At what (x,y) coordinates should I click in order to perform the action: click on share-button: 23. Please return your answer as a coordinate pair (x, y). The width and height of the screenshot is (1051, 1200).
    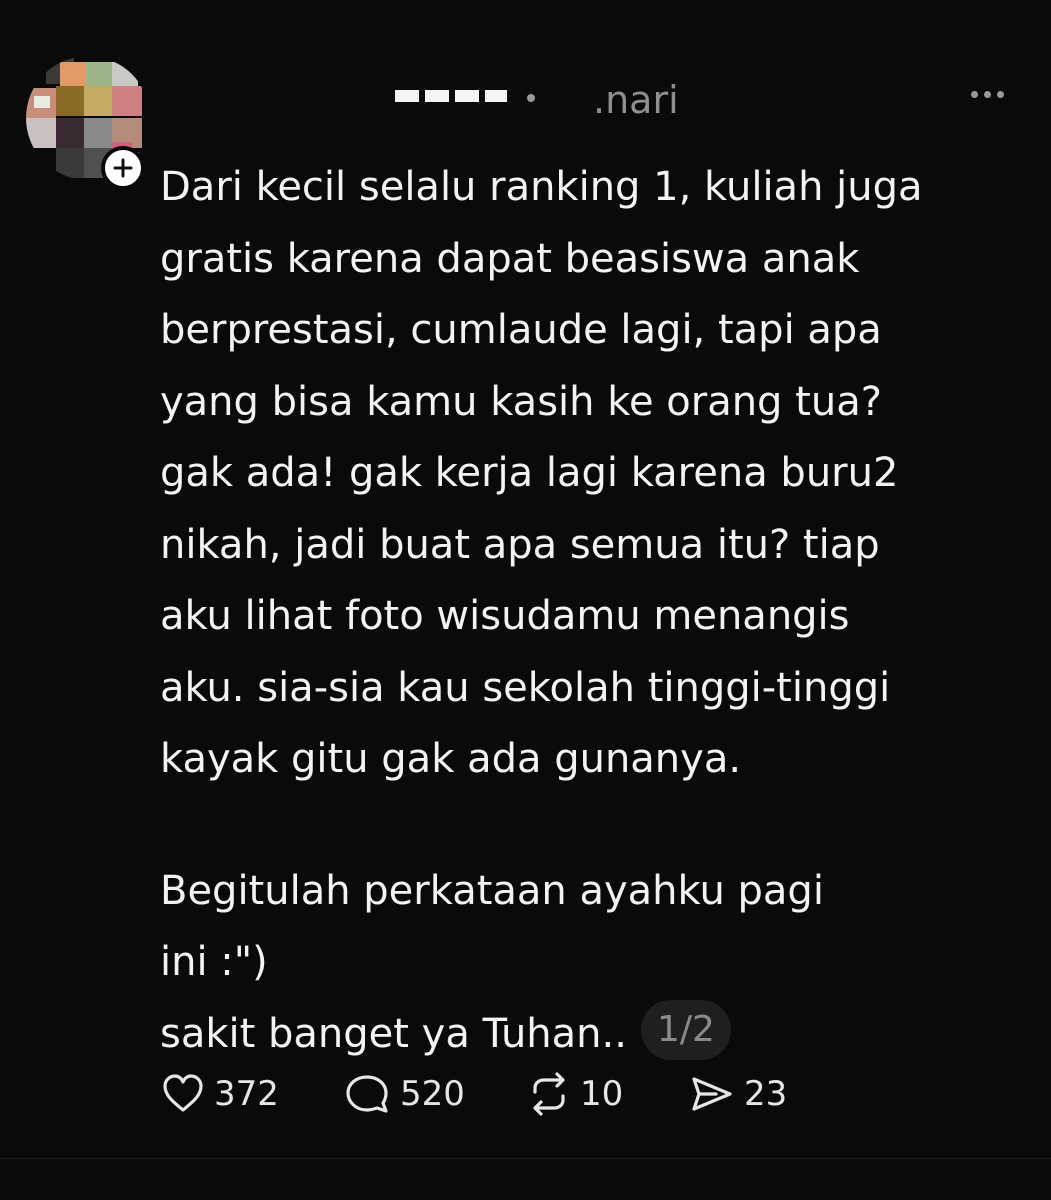
    Looking at the image, I should click on (736, 1094).